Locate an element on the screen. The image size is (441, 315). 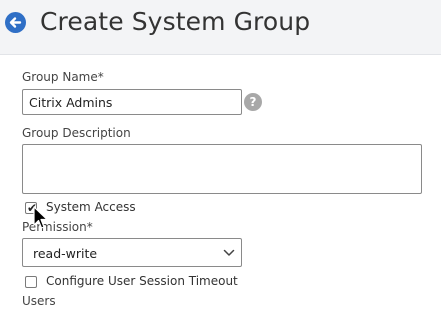
session-timeout-checkbox is located at coordinates (31, 282).